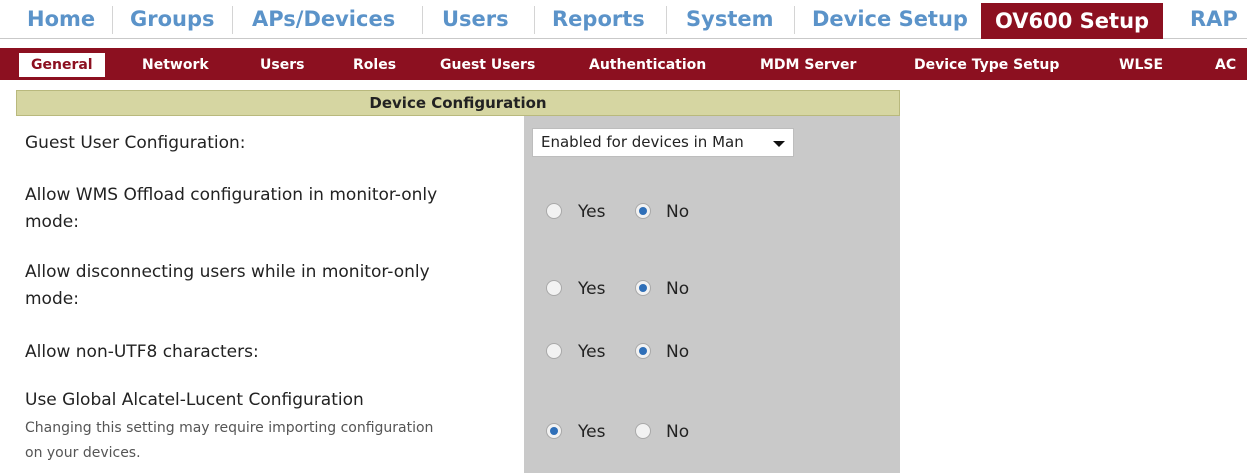 The image size is (1247, 473). Describe the element at coordinates (475, 19) in the screenshot. I see `tab-users: Users` at that location.